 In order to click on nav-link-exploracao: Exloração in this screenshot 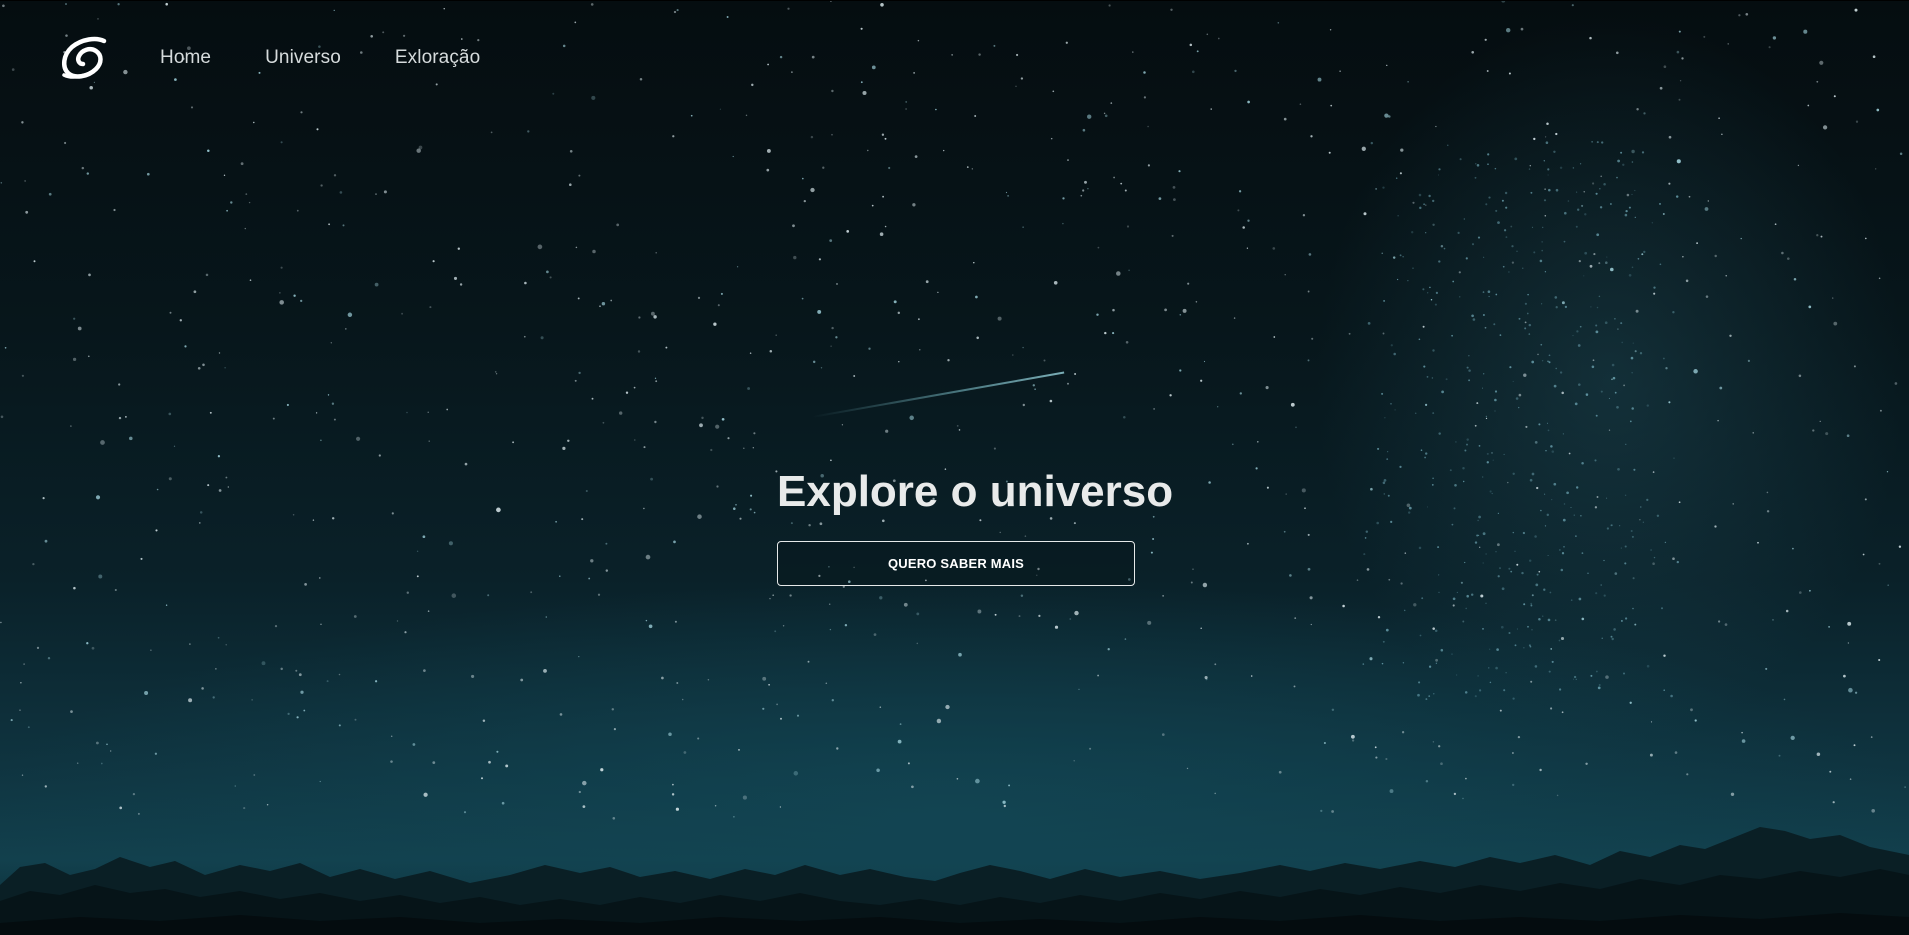, I will do `click(437, 58)`.